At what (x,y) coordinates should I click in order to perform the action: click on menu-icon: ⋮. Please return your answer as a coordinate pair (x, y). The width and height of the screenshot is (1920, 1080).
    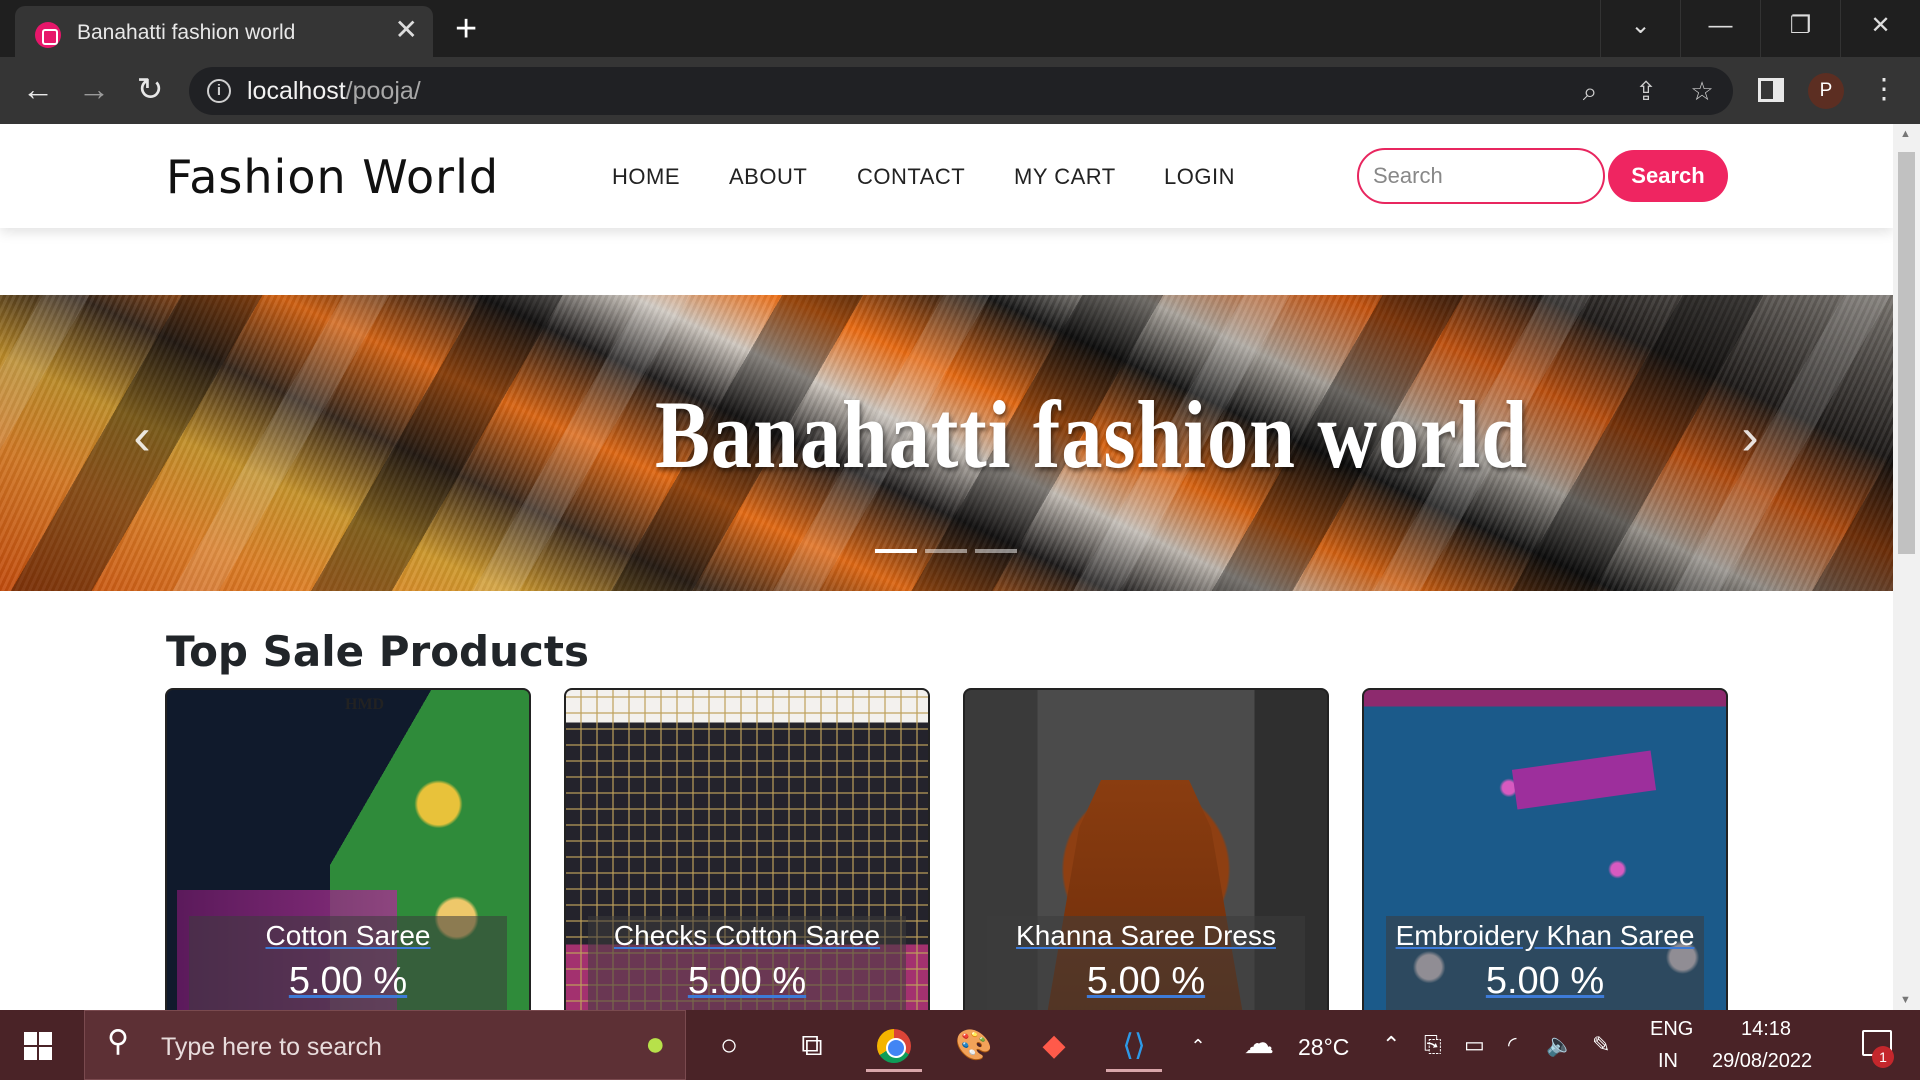
    Looking at the image, I should click on (1884, 89).